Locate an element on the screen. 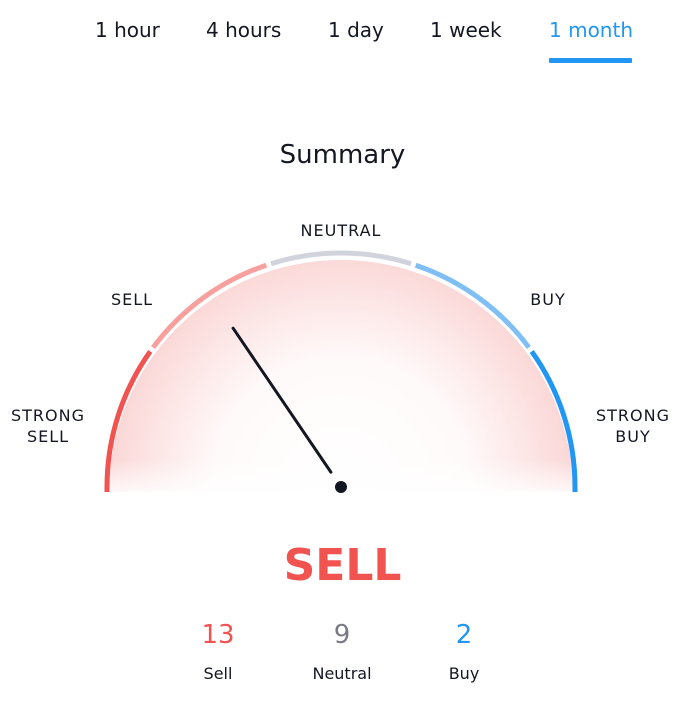  label-buy: BUY is located at coordinates (548, 299).